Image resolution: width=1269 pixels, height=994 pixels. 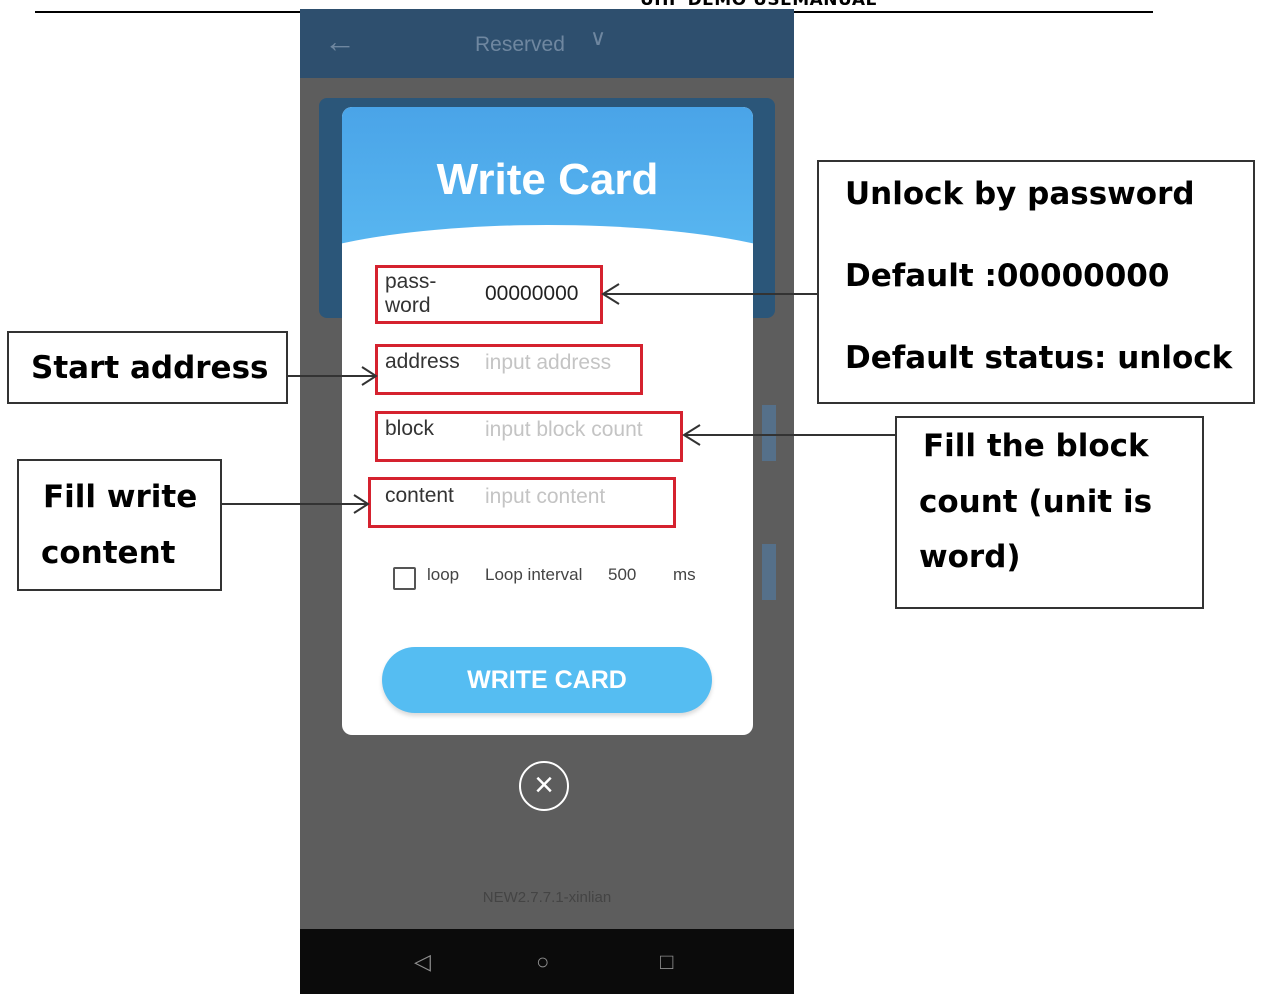 I want to click on annotation-password-line2: Default :00000000, so click(x=1007, y=276).